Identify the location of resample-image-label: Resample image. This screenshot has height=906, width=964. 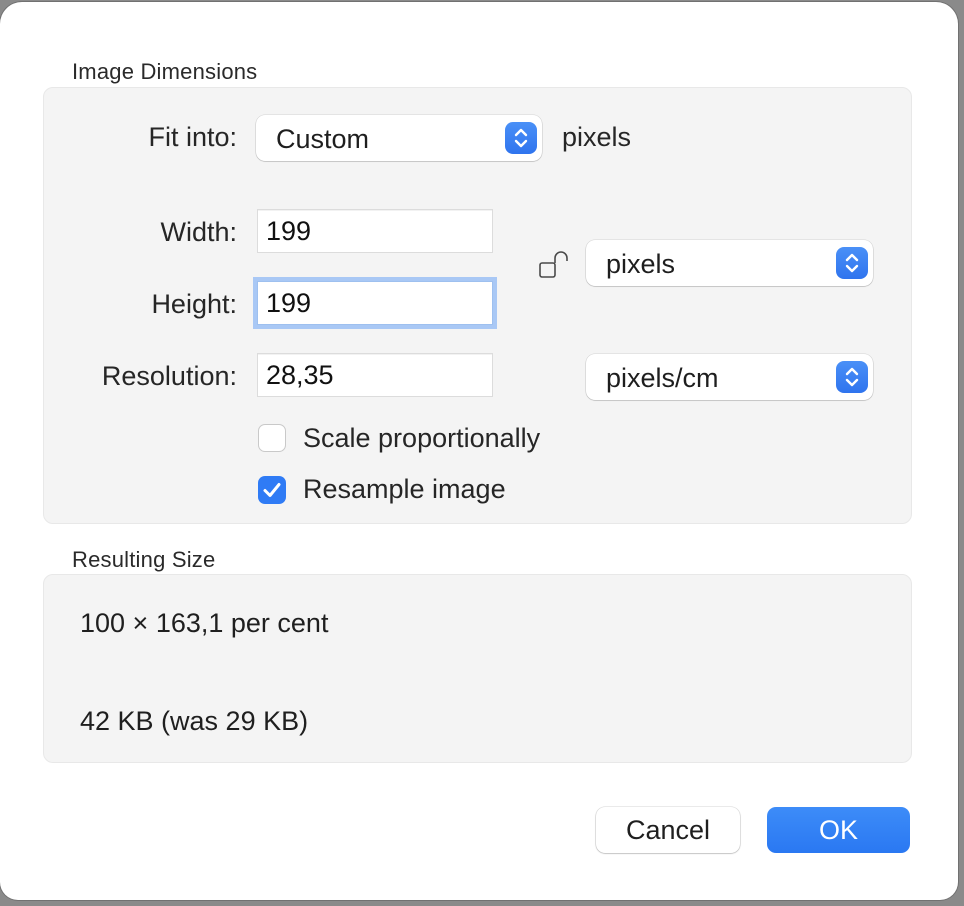
(404, 489).